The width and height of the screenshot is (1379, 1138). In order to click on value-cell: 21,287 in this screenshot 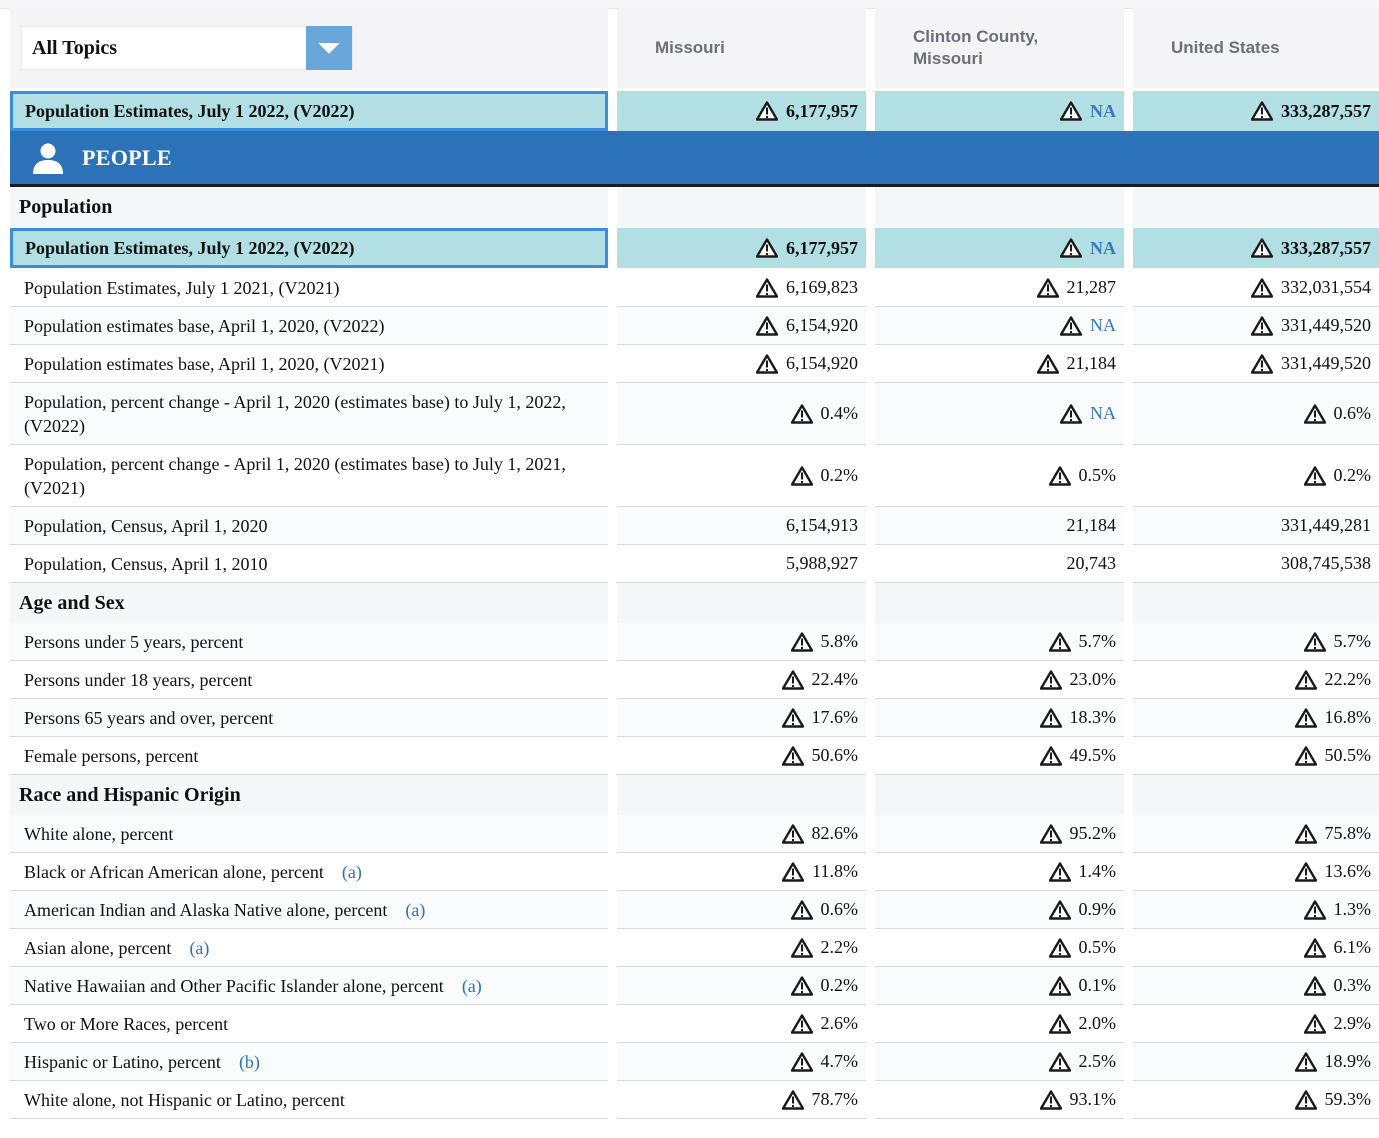, I will do `click(999, 288)`.